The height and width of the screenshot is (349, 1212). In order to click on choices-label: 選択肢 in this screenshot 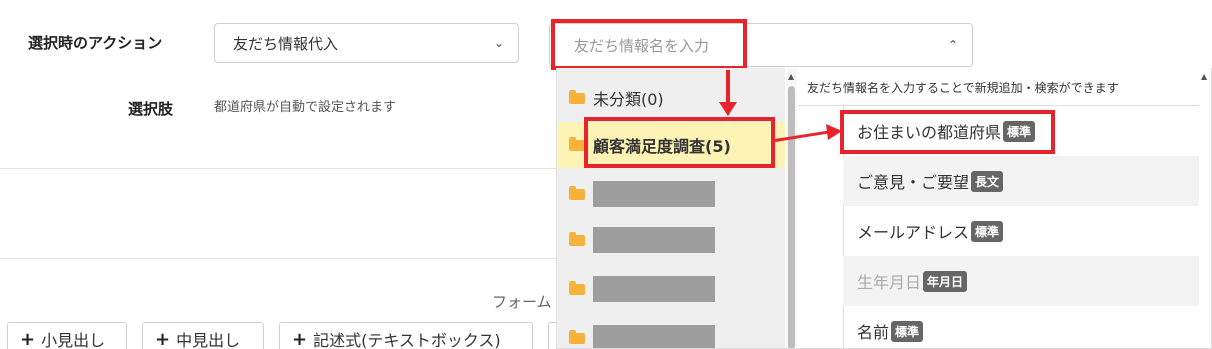, I will do `click(151, 109)`.